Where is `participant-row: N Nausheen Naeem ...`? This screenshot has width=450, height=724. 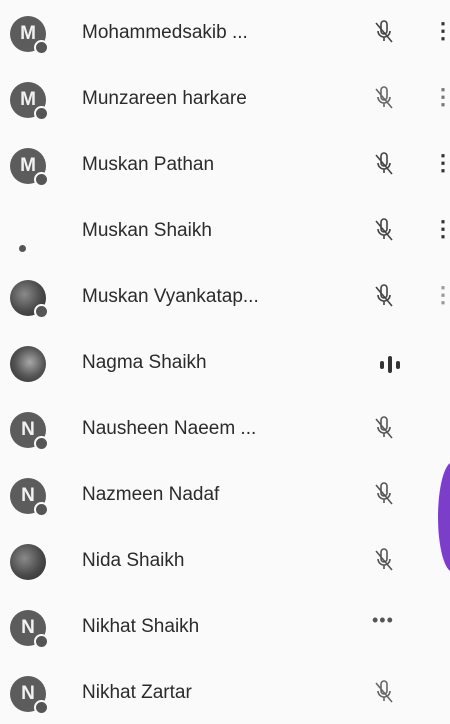 participant-row: N Nausheen Naeem ... is located at coordinates (225, 430).